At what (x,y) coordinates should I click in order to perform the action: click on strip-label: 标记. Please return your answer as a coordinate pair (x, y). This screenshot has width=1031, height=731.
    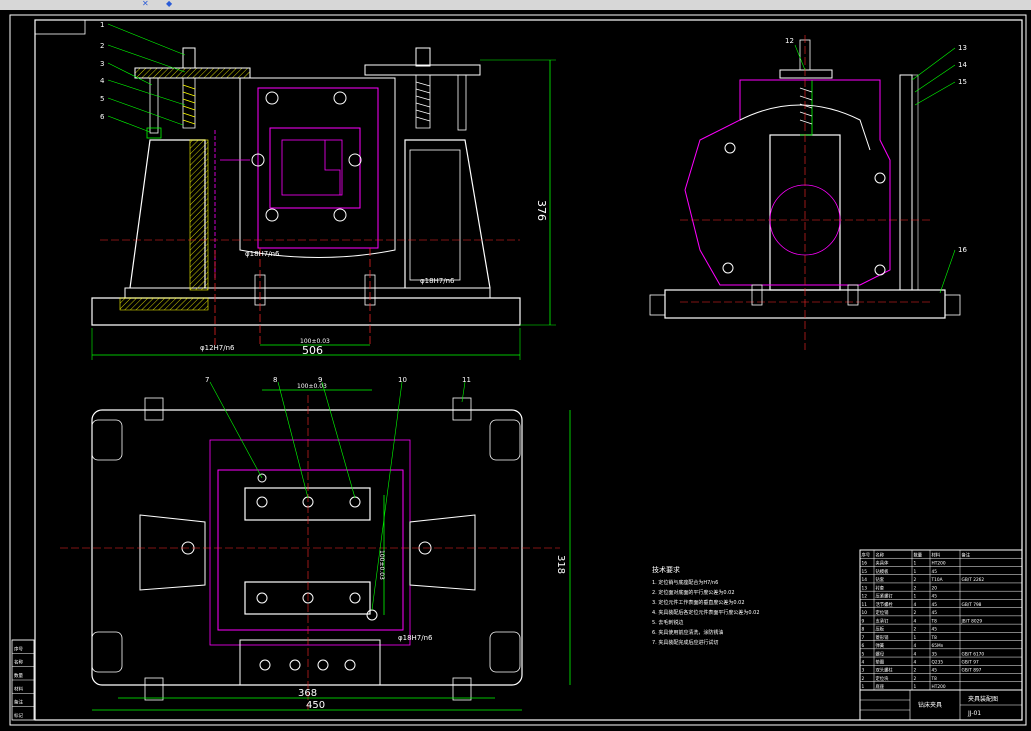
    Looking at the image, I should click on (18, 715).